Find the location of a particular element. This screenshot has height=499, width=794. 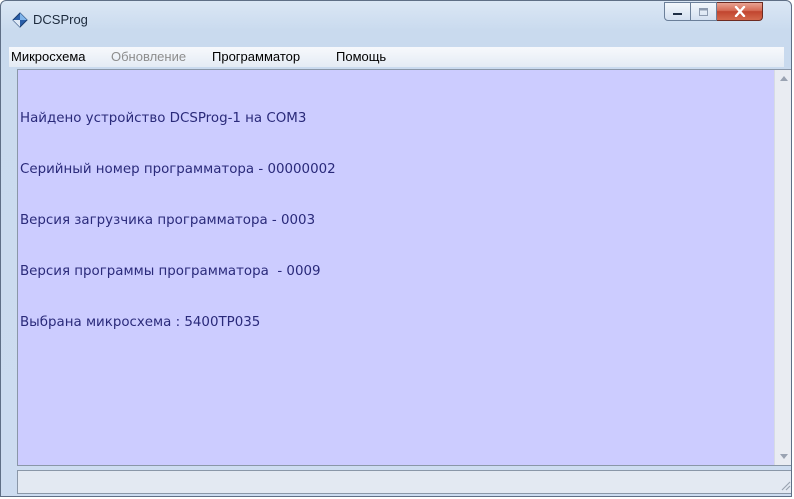

window-title: DCSProg is located at coordinates (60, 19).